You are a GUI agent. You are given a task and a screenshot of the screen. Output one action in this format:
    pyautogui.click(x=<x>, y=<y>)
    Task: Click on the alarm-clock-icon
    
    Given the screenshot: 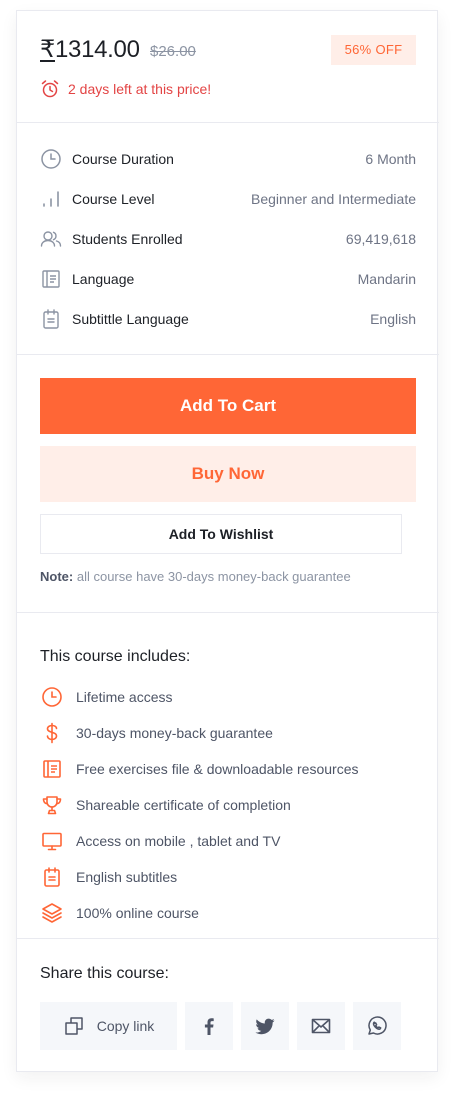 What is the action you would take?
    pyautogui.click(x=50, y=89)
    